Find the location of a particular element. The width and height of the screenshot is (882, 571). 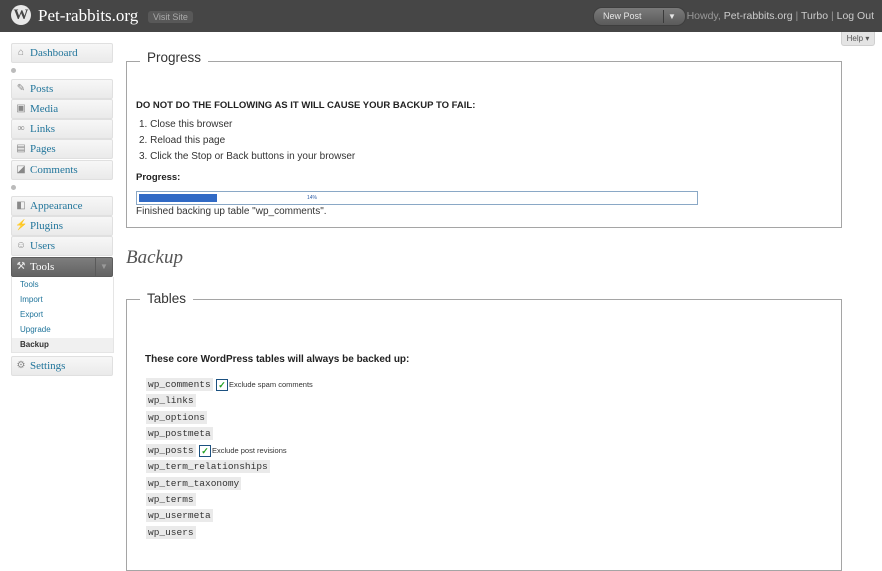

table-name: wp_links is located at coordinates (171, 400).